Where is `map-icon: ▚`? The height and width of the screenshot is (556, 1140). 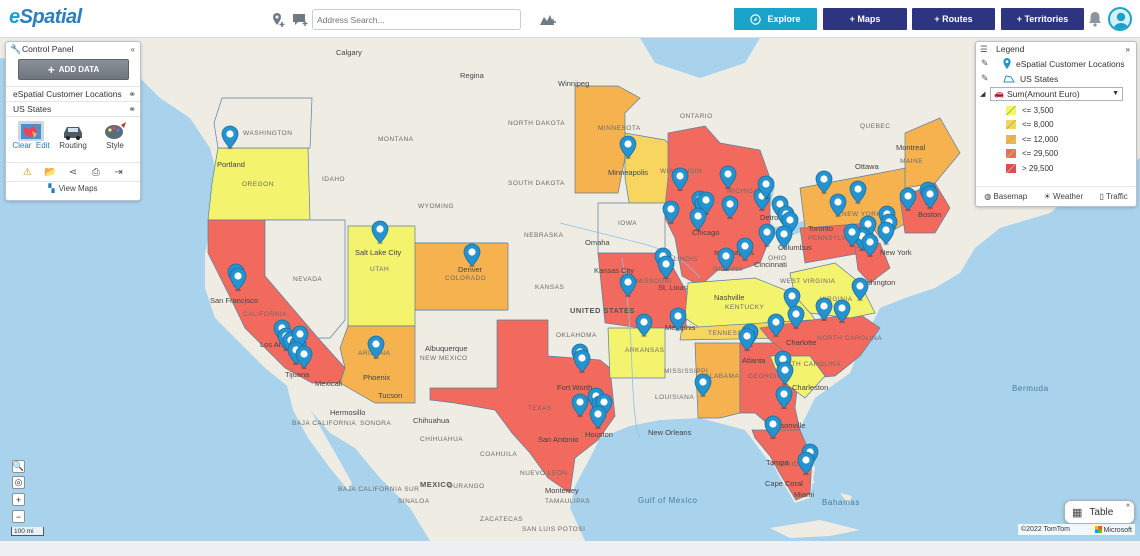 map-icon: ▚ is located at coordinates (51, 188).